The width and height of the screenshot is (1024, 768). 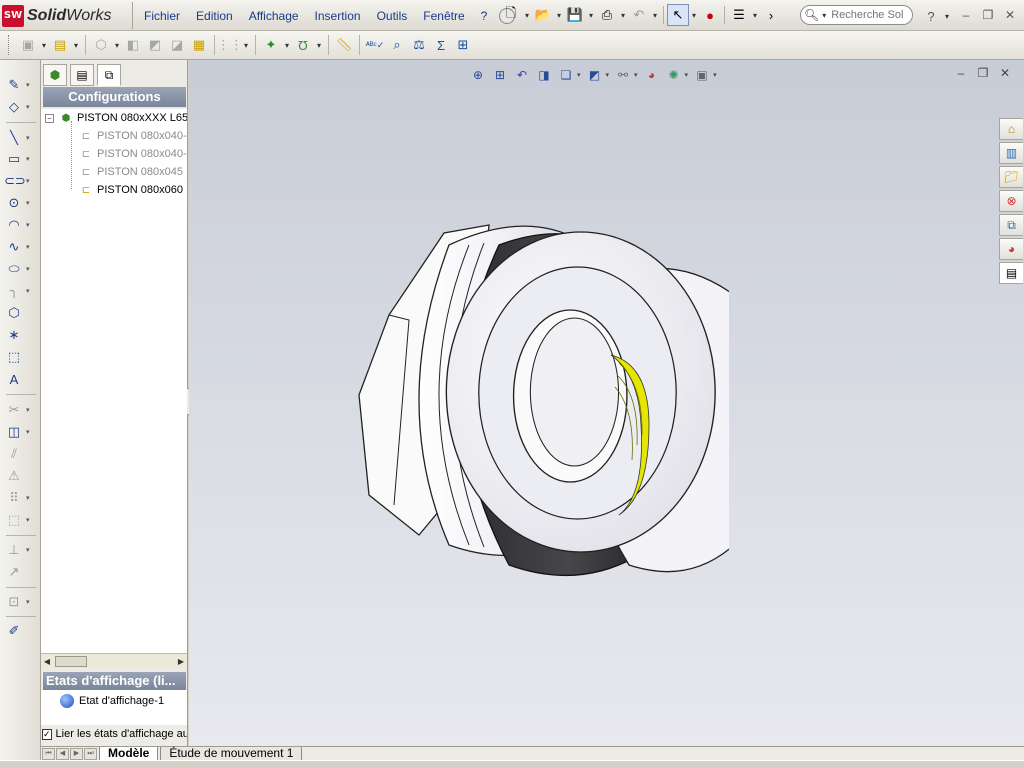 What do you see at coordinates (231, 753) in the screenshot?
I see `tab-motion-study: Étude de mouvement 1` at bounding box center [231, 753].